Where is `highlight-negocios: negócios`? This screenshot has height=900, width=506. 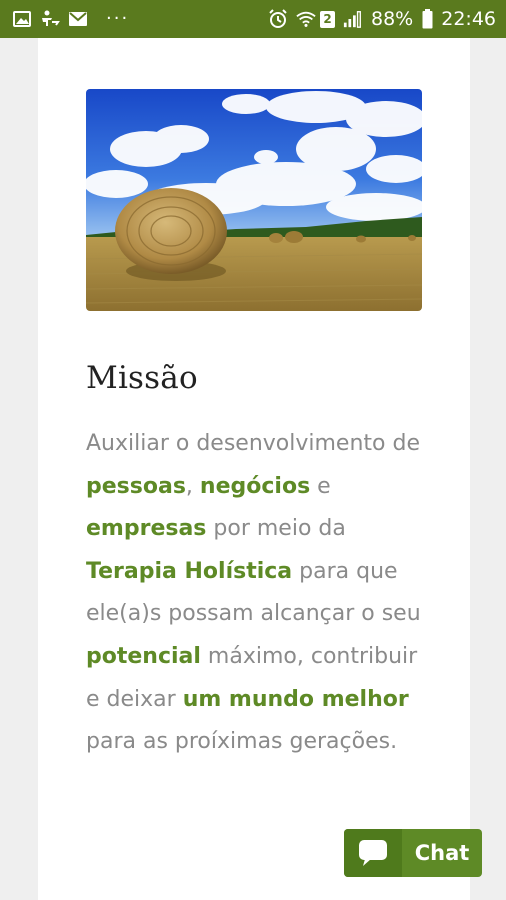
highlight-negocios: negócios is located at coordinates (255, 486).